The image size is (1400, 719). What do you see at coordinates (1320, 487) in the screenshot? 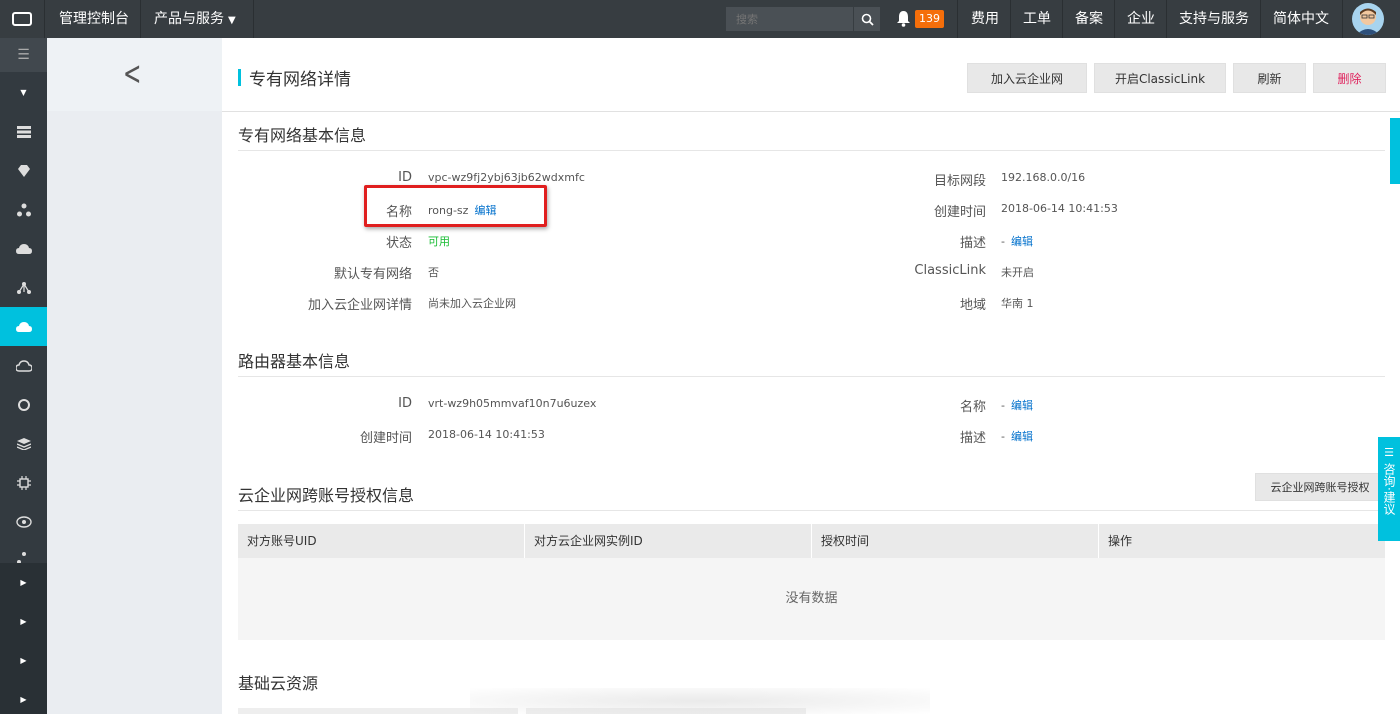
I see `cross-account-auth-button: 云企业网跨账号授权` at bounding box center [1320, 487].